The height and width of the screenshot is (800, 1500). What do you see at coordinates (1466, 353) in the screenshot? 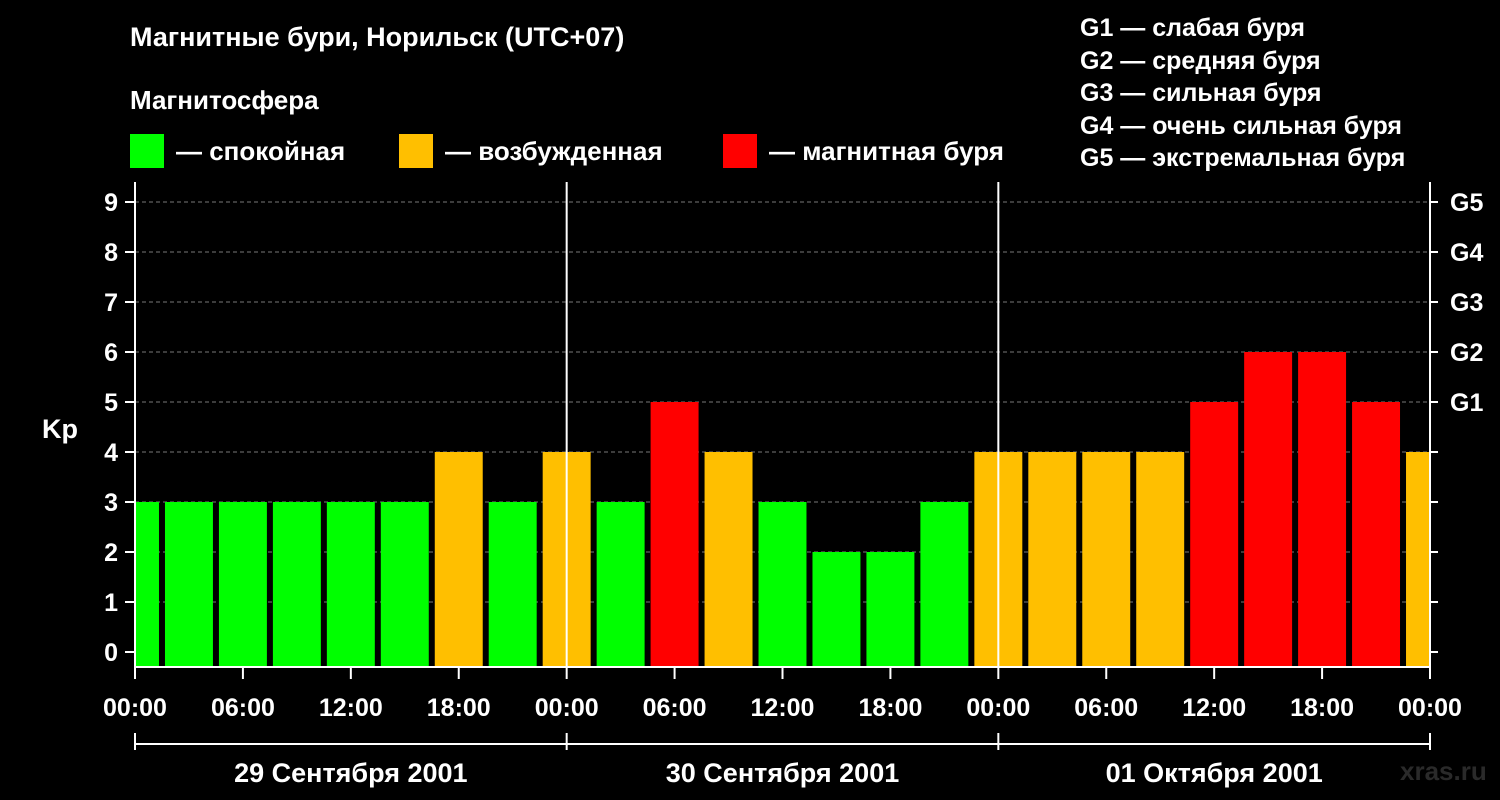
I see `g-label-g2: G2` at bounding box center [1466, 353].